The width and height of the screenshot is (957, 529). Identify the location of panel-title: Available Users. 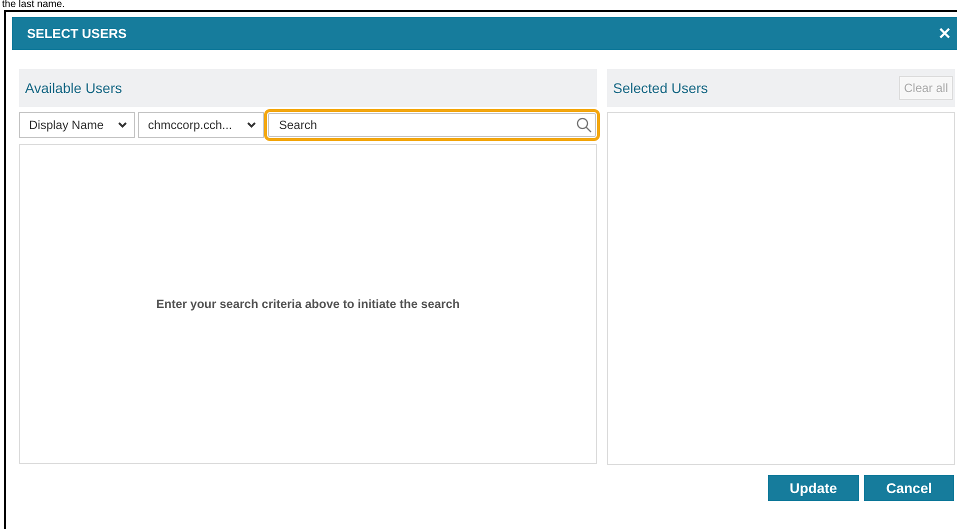
(73, 88).